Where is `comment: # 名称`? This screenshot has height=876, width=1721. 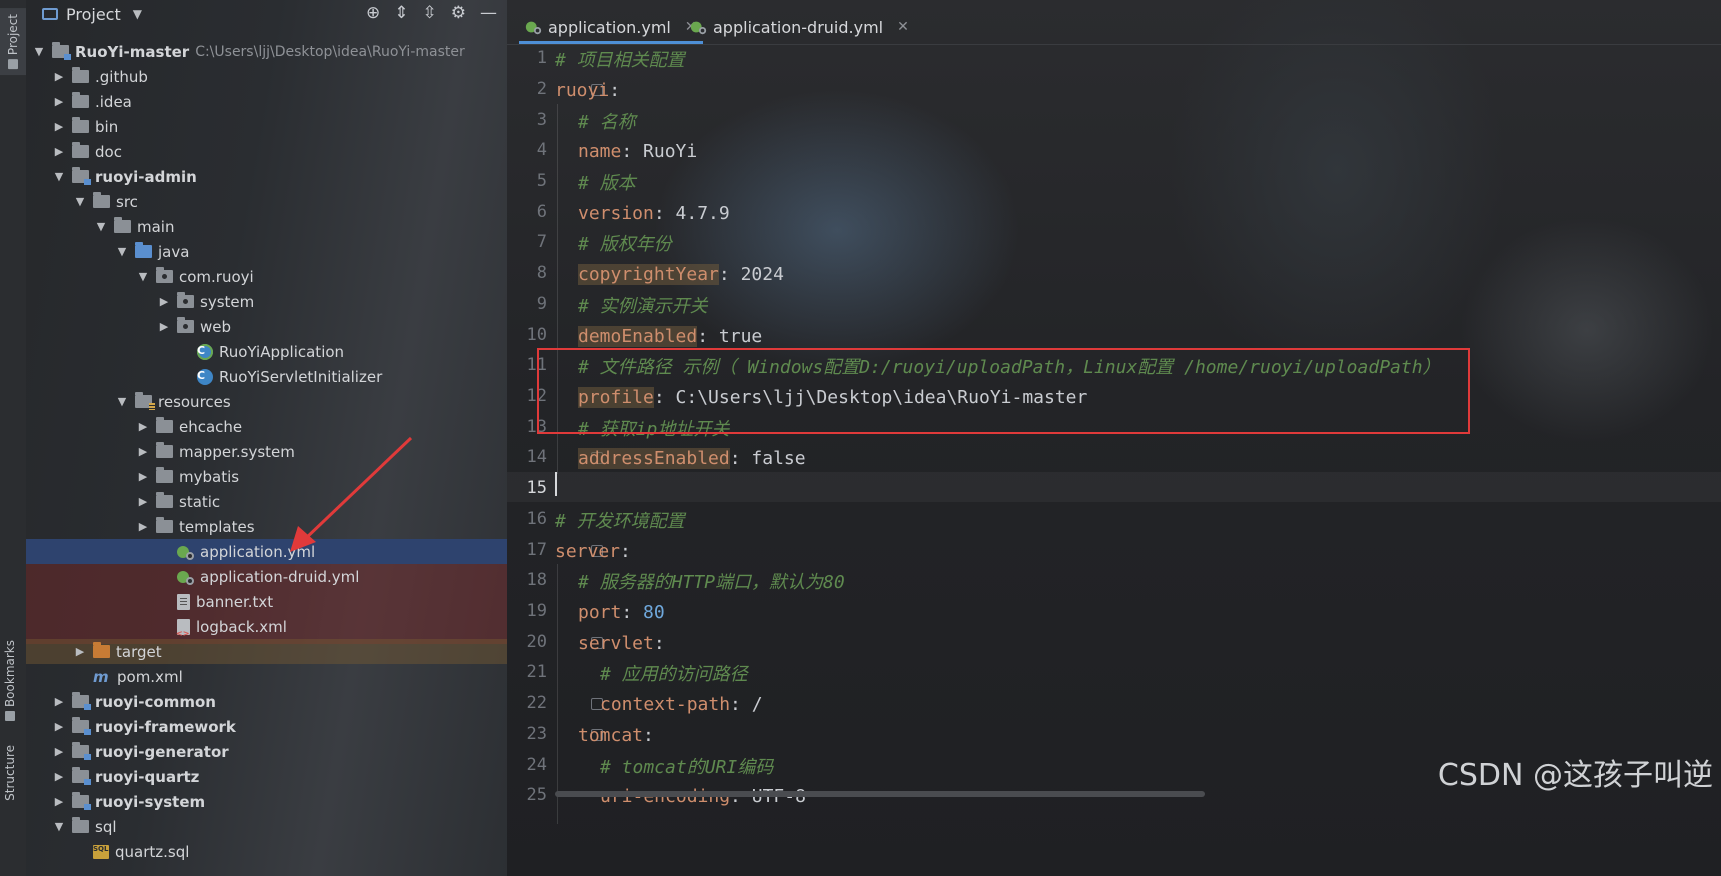 comment: # 名称 is located at coordinates (607, 122).